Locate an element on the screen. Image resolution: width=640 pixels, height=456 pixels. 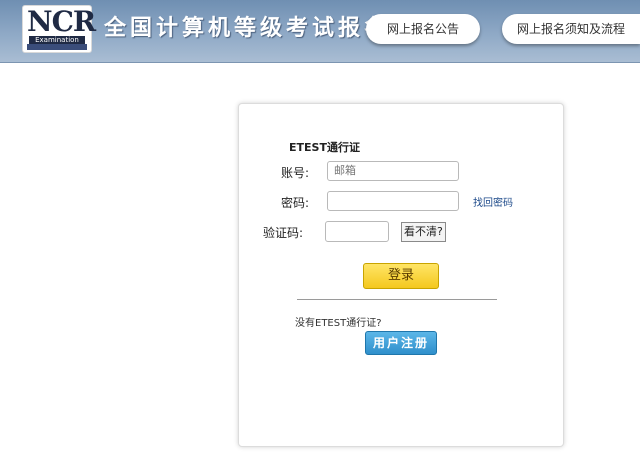
username-input is located at coordinates (393, 171).